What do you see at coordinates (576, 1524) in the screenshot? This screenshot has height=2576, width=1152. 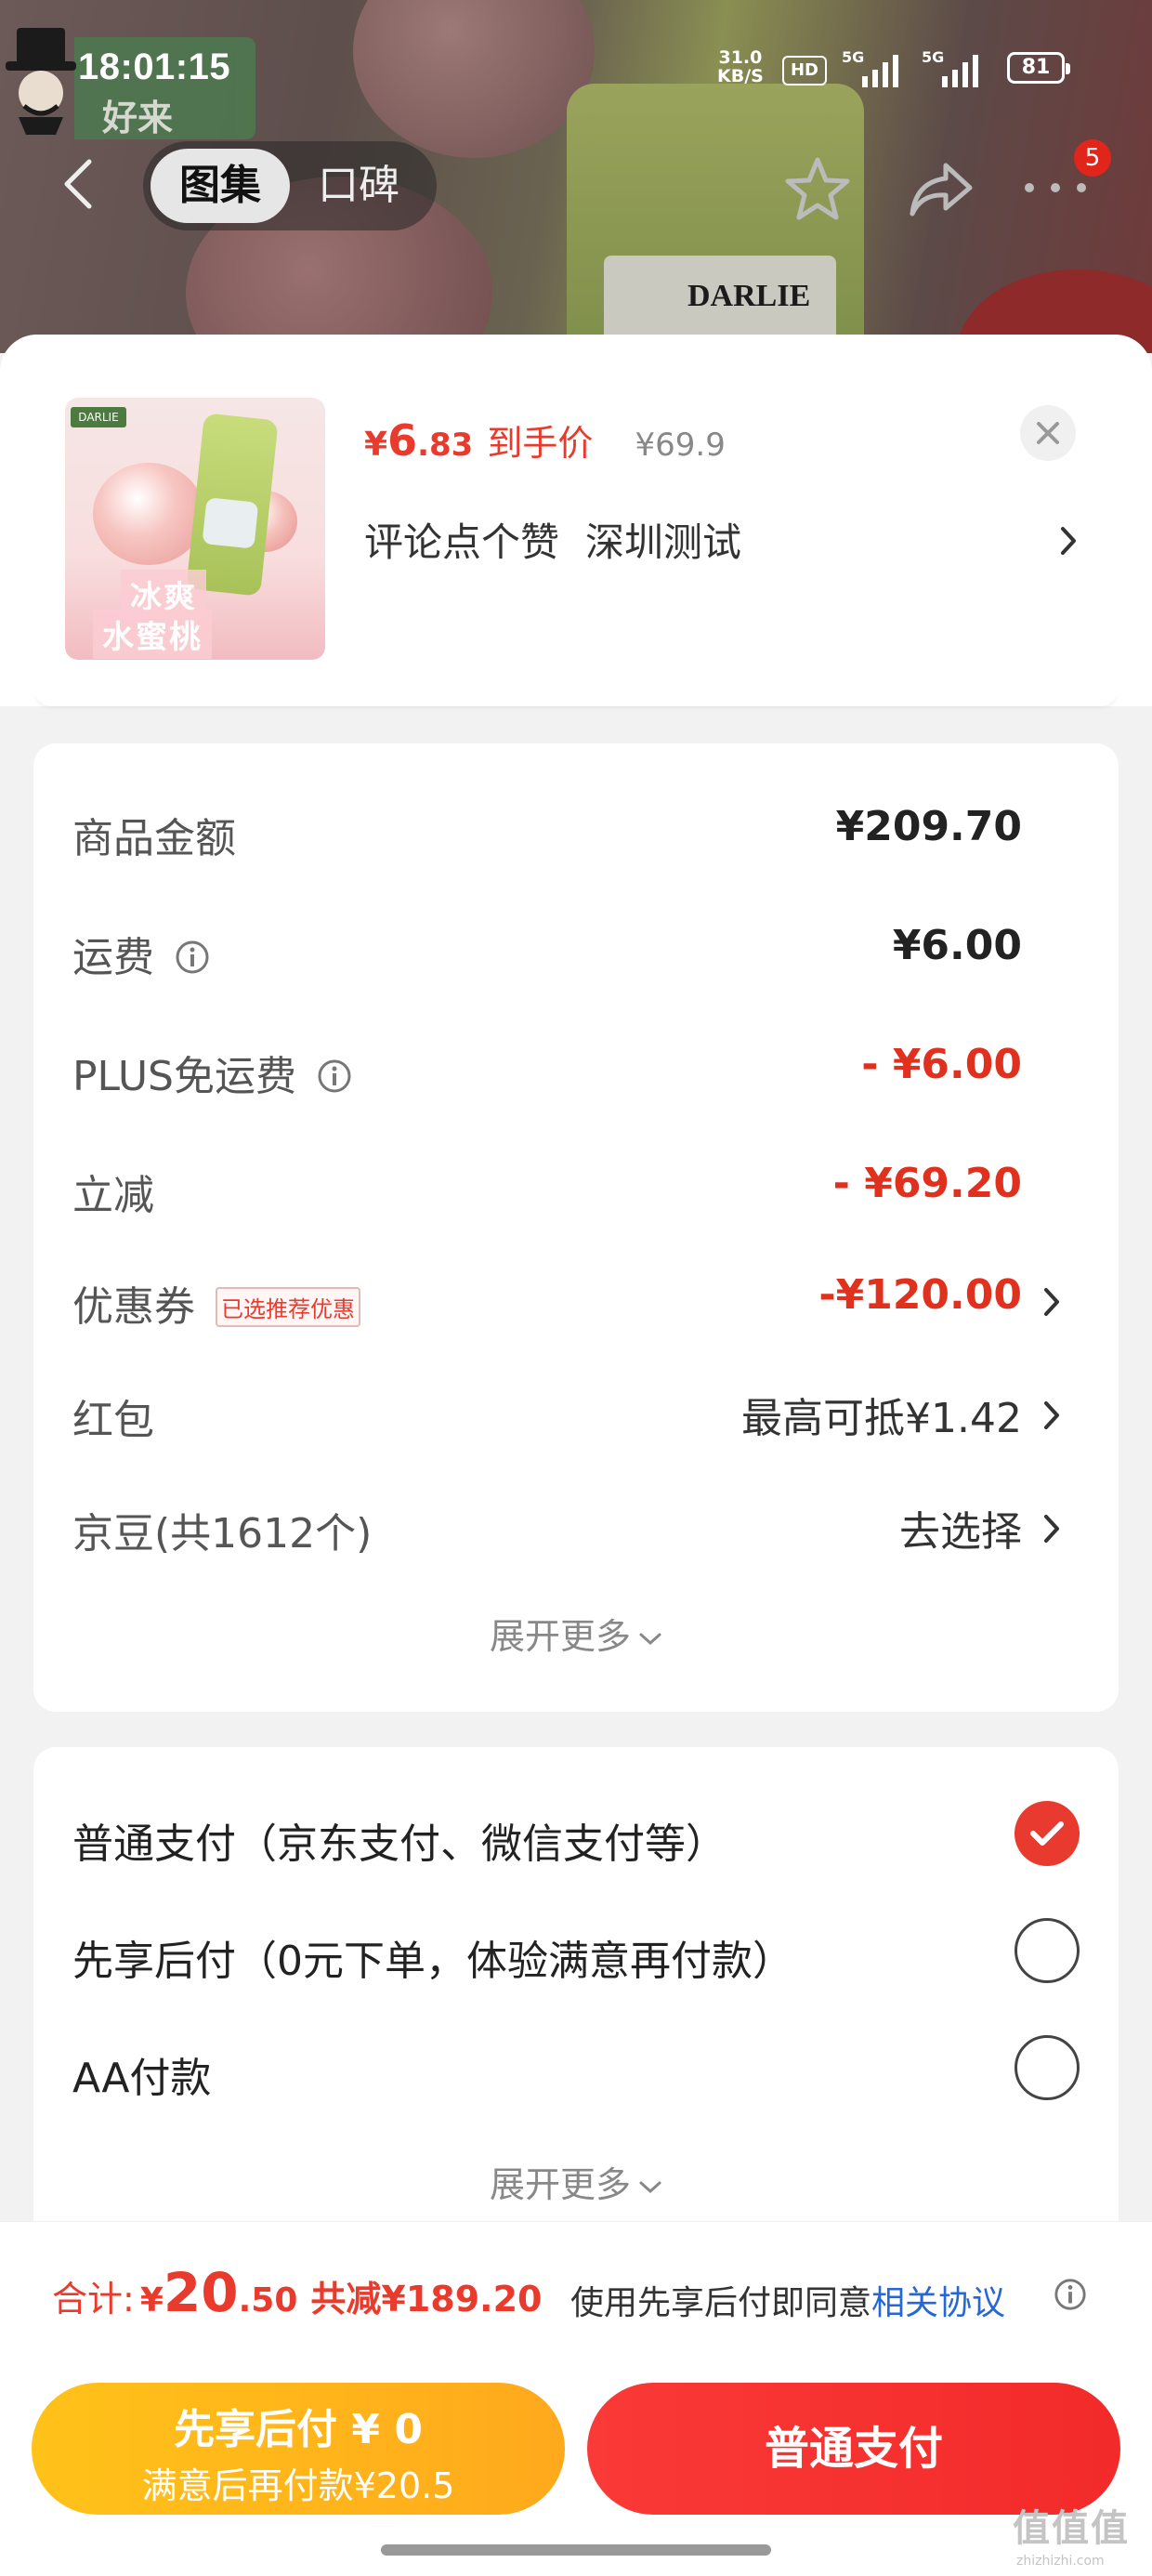 I see `fee-row-jd-beans: 京豆(共1612个) 去选择` at bounding box center [576, 1524].